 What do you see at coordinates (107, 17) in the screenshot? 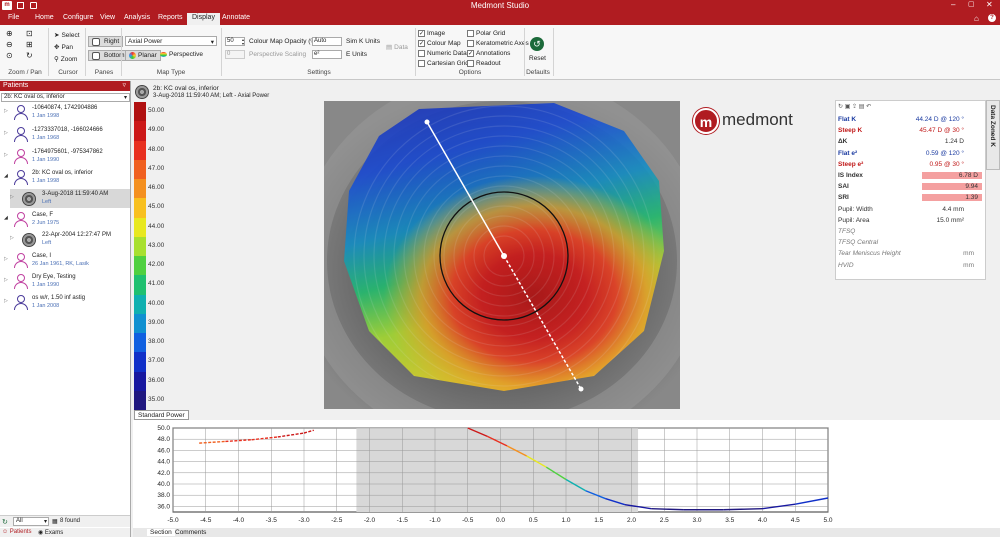
I see `menu-view: View` at bounding box center [107, 17].